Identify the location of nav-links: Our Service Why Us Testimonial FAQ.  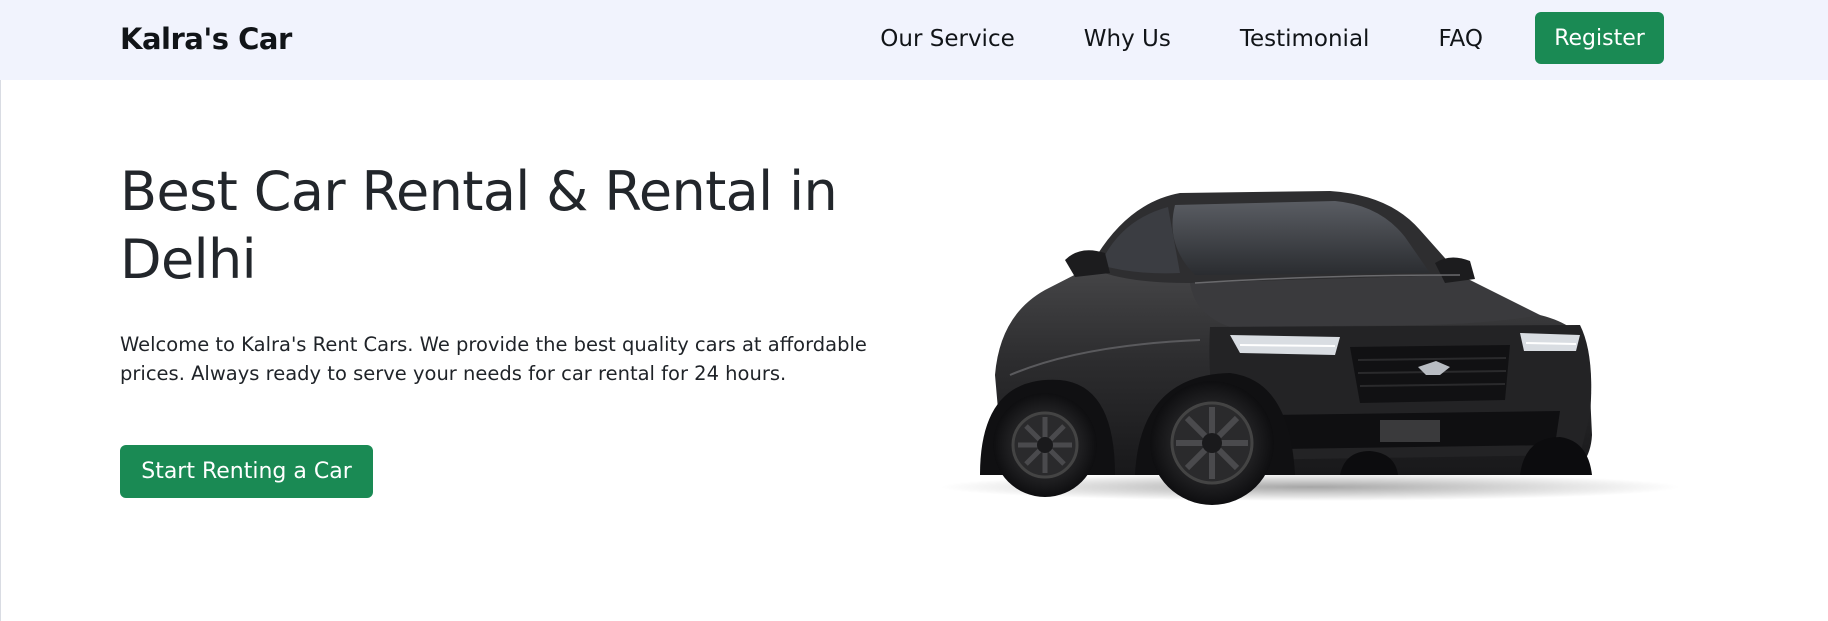
(1181, 39).